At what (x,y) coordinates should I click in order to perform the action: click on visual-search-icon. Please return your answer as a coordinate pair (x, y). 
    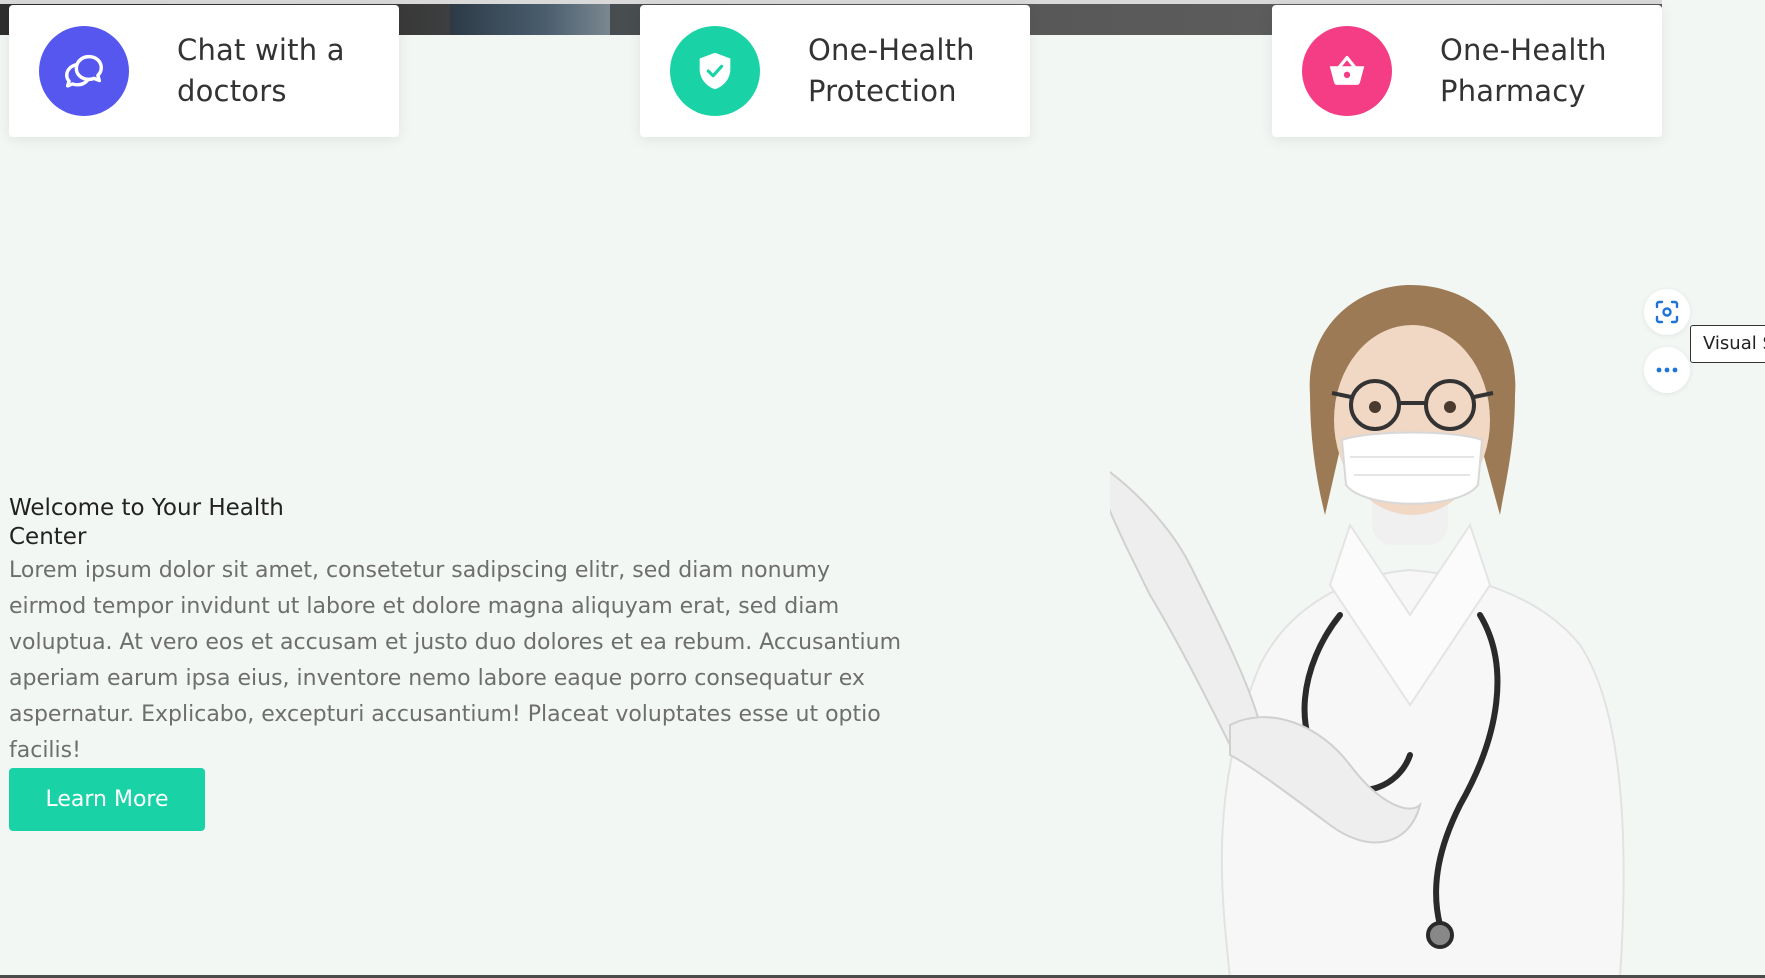
    Looking at the image, I should click on (1667, 312).